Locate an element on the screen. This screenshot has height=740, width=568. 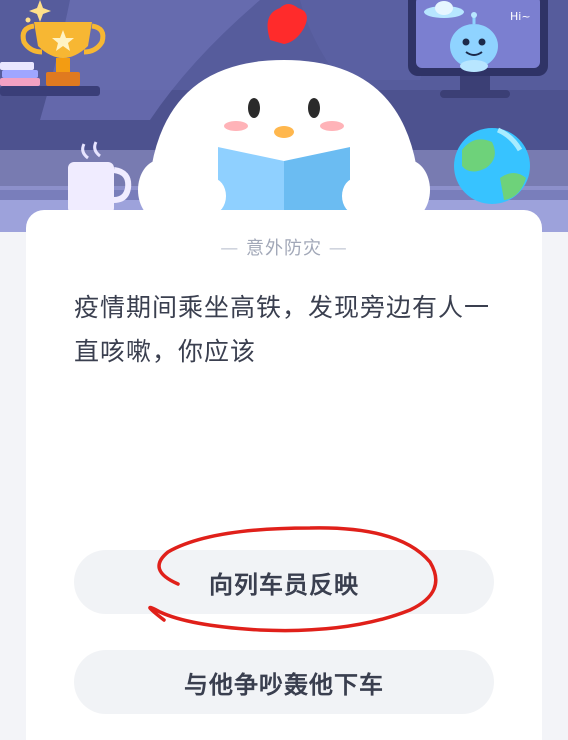
globe-icon is located at coordinates (492, 165).